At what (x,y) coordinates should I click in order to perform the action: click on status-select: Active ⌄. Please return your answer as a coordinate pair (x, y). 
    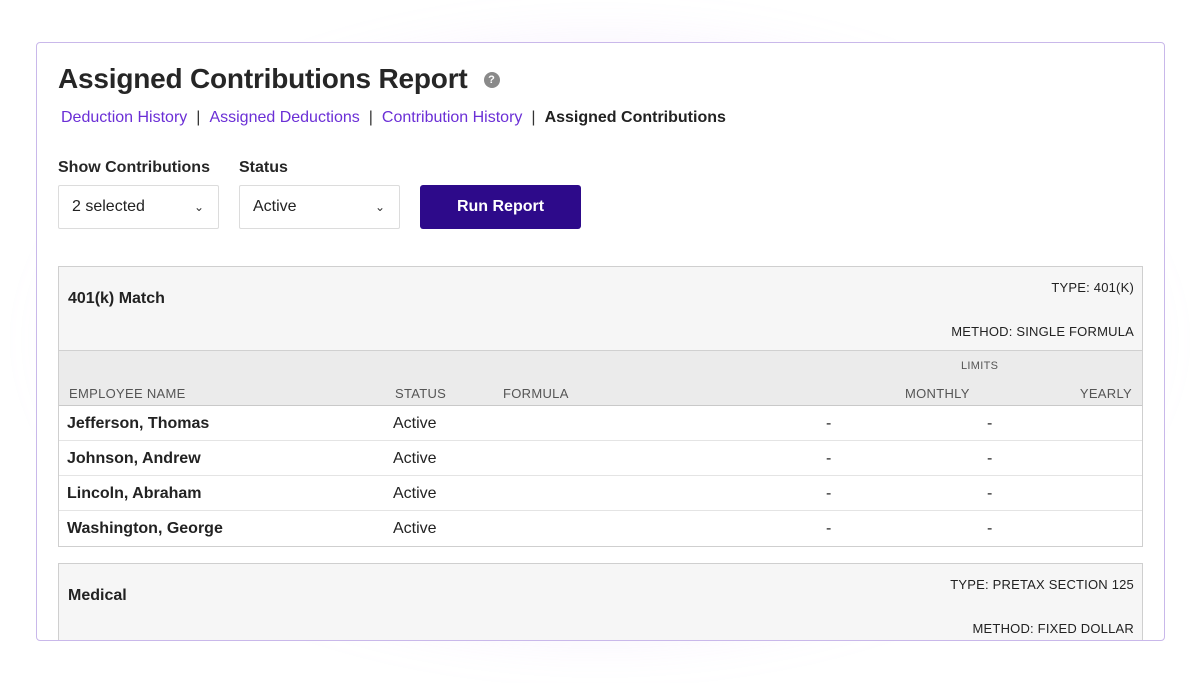
    Looking at the image, I should click on (319, 207).